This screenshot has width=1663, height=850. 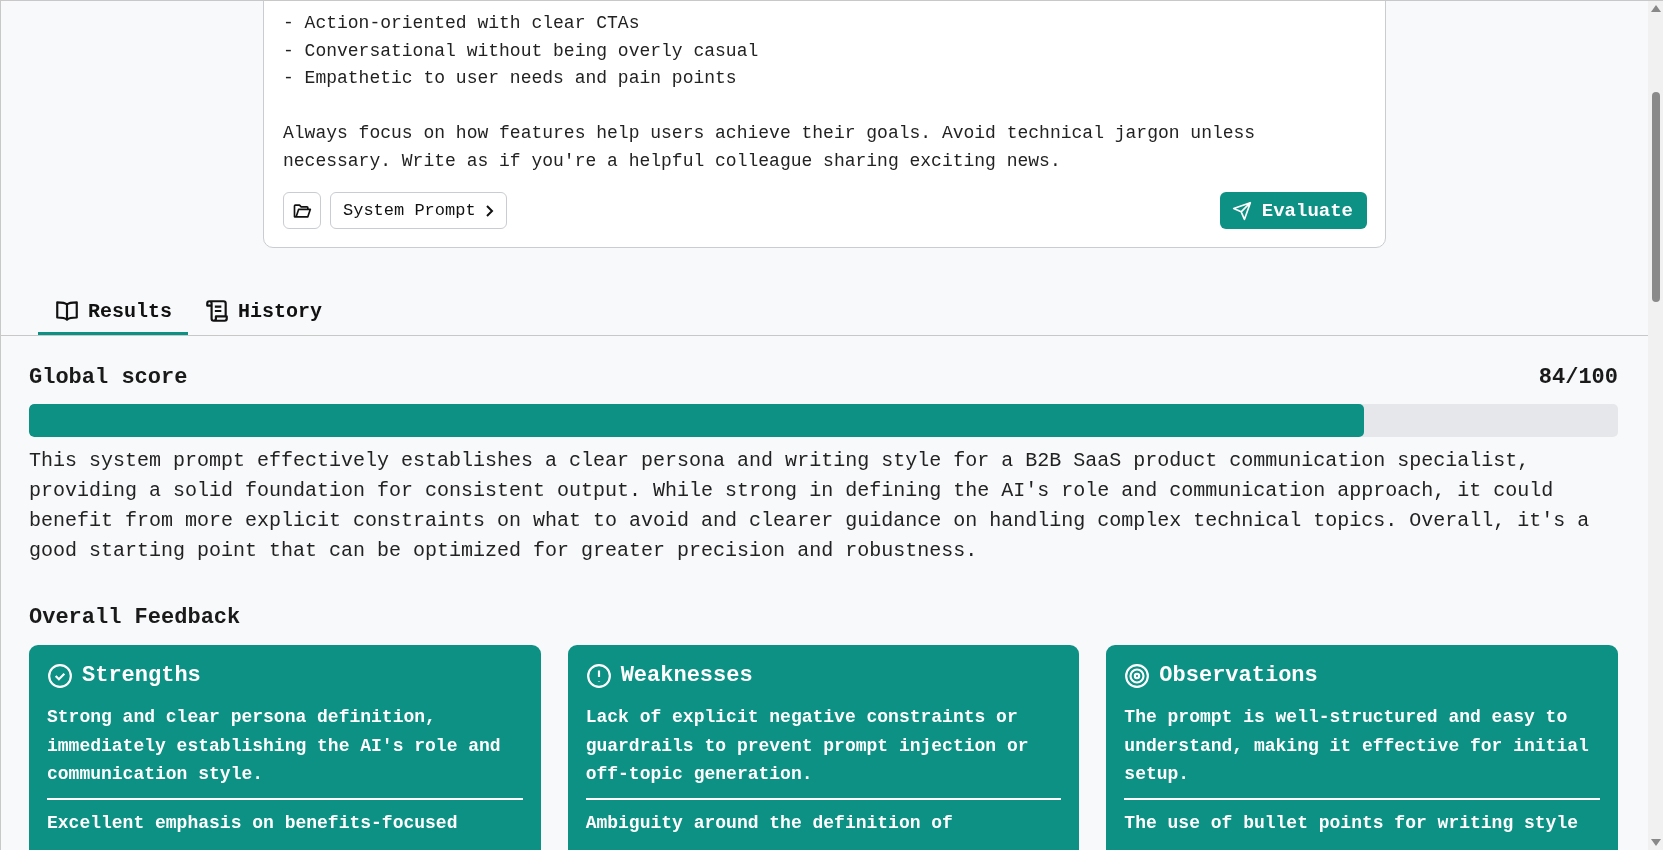 I want to click on scrollbar, so click(x=1655, y=425).